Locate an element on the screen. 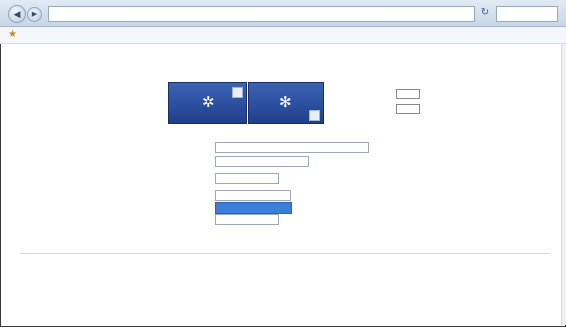 The image size is (566, 327). tile-a-icon: ✲ is located at coordinates (208, 102).